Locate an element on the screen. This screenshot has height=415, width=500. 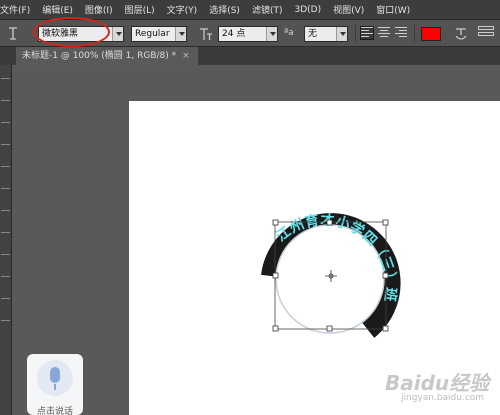
warp-text-icon is located at coordinates (461, 34).